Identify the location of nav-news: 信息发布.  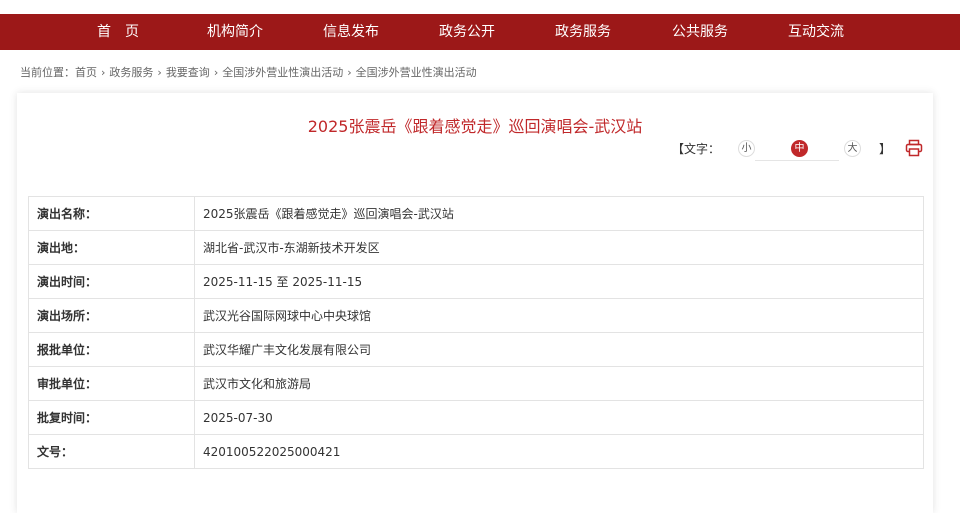
(351, 32).